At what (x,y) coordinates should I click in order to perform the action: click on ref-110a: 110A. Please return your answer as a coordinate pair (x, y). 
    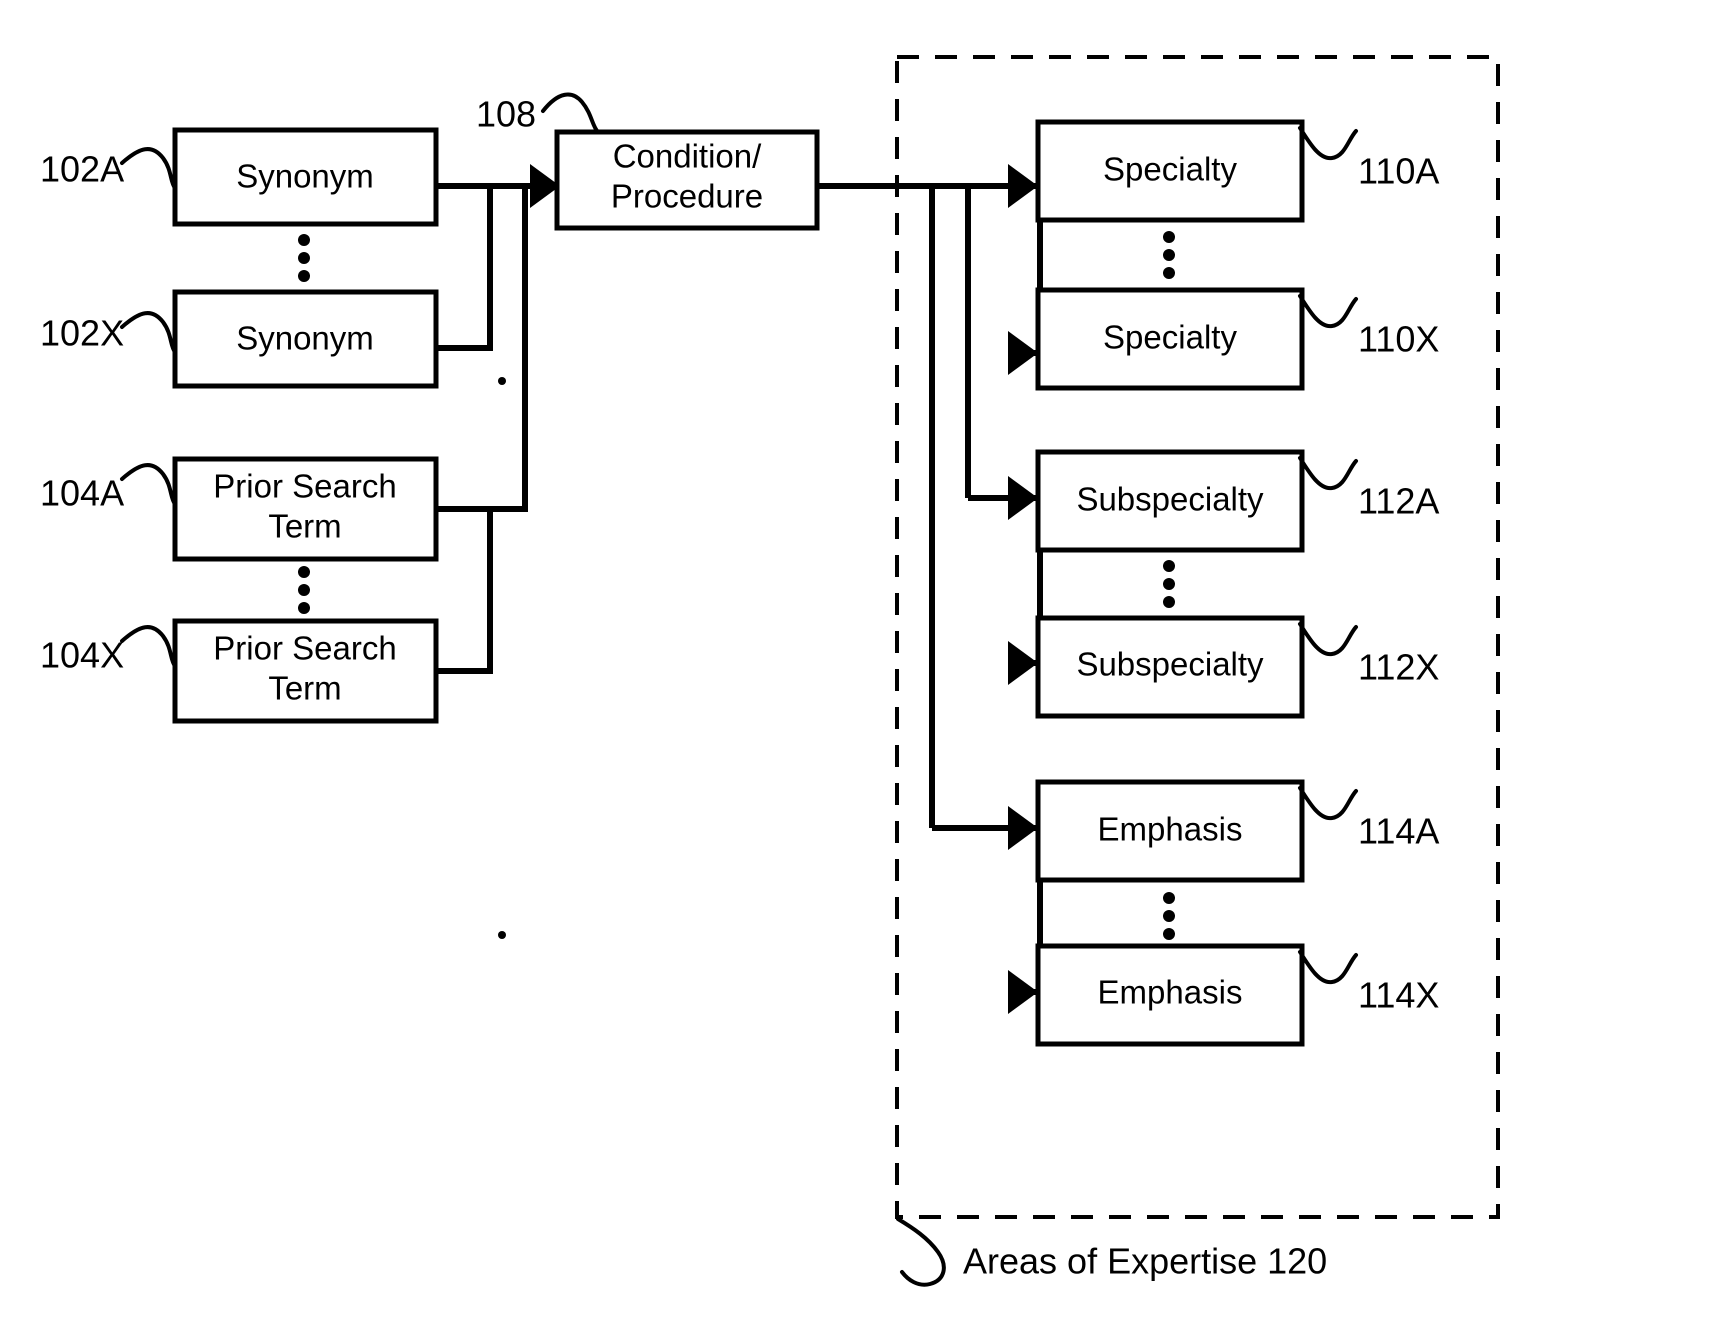
    Looking at the image, I should click on (1398, 171).